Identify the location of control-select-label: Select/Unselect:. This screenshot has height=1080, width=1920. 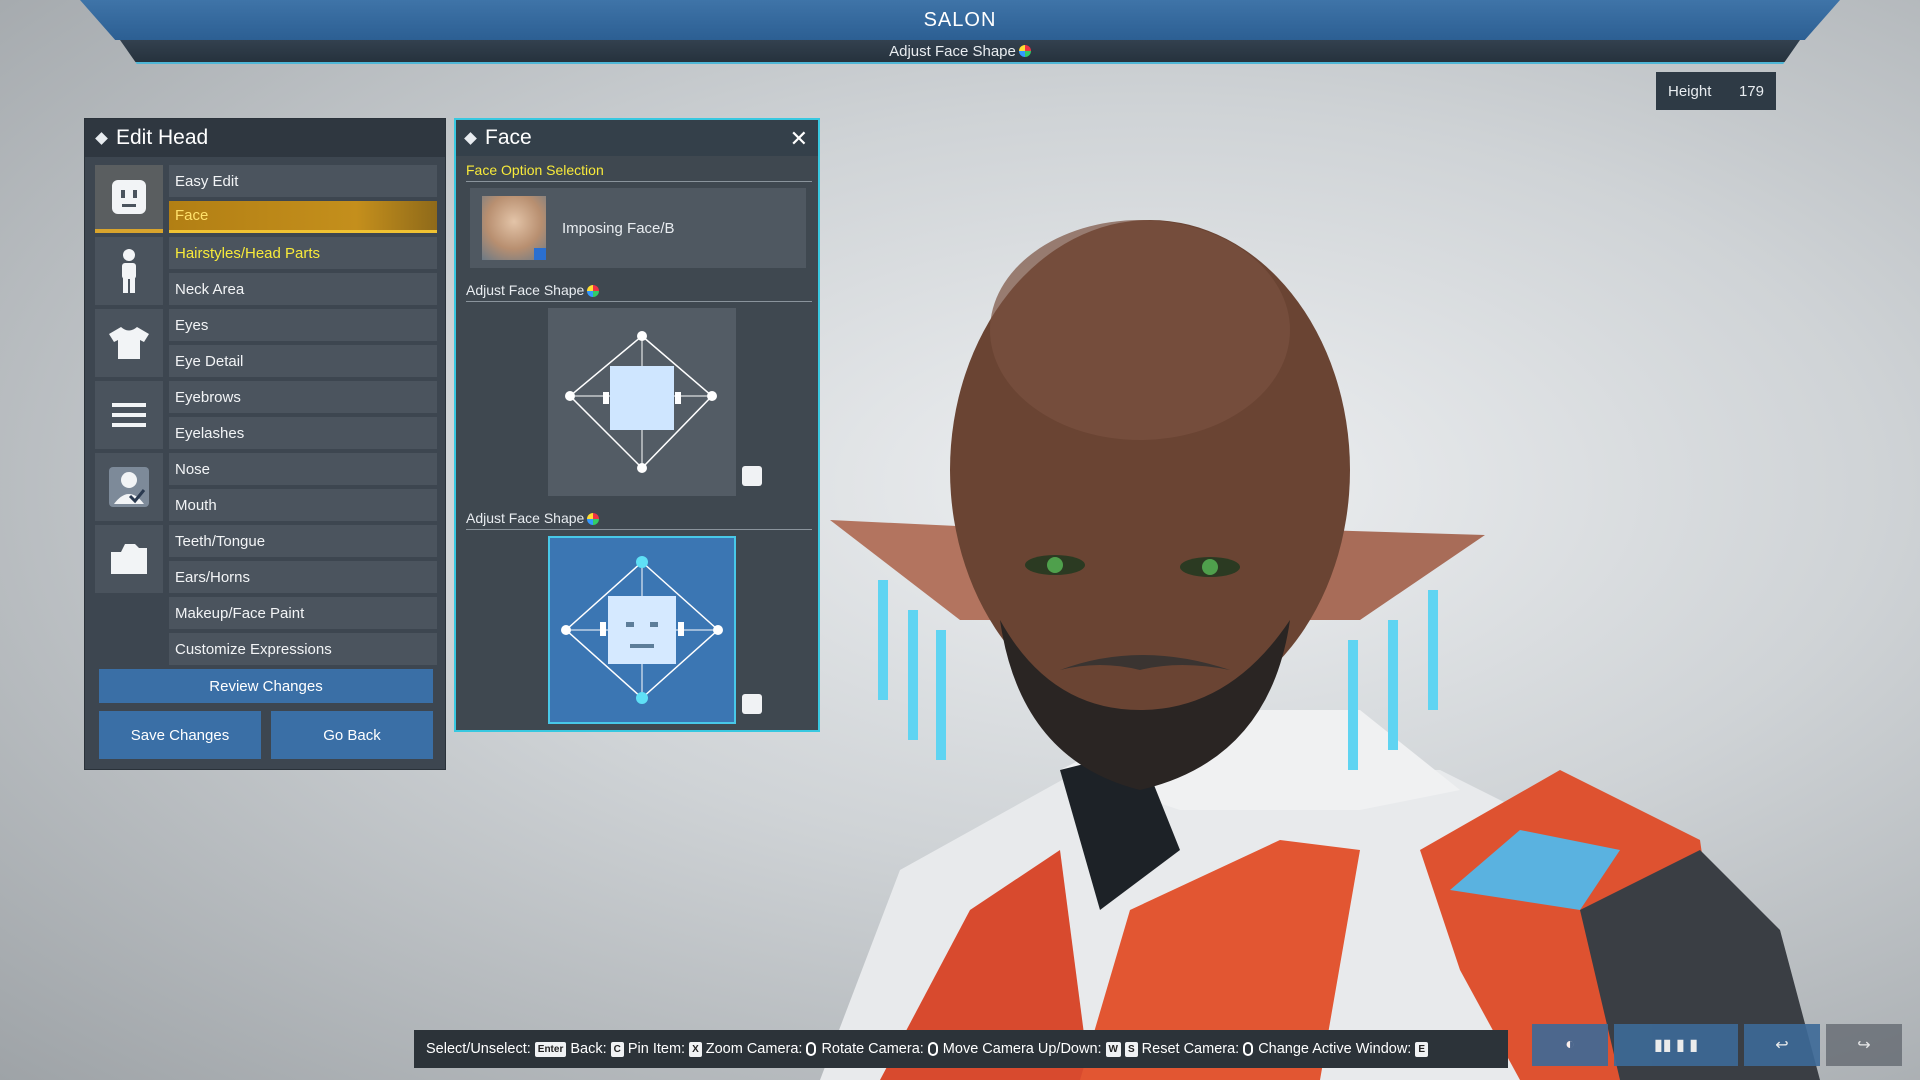
(478, 1049).